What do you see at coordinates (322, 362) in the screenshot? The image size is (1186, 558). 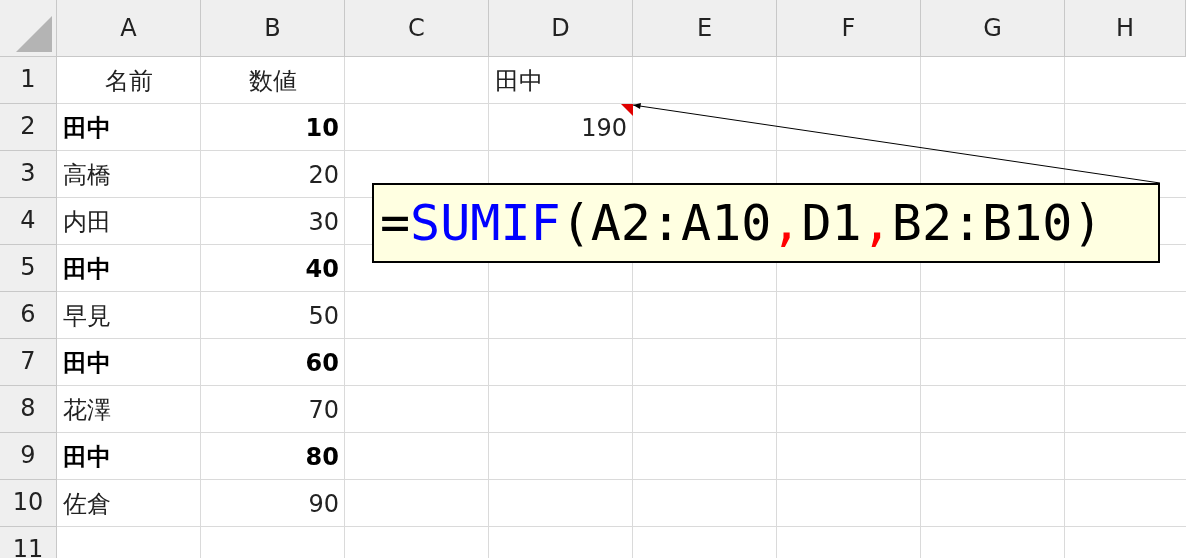 I see `cell-text: 60` at bounding box center [322, 362].